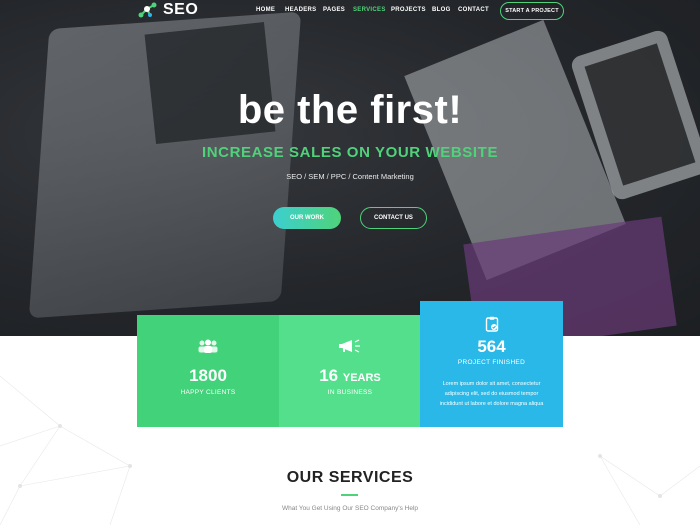 The height and width of the screenshot is (525, 700). Describe the element at coordinates (181, 9) in the screenshot. I see `logo-text: SEO` at that location.